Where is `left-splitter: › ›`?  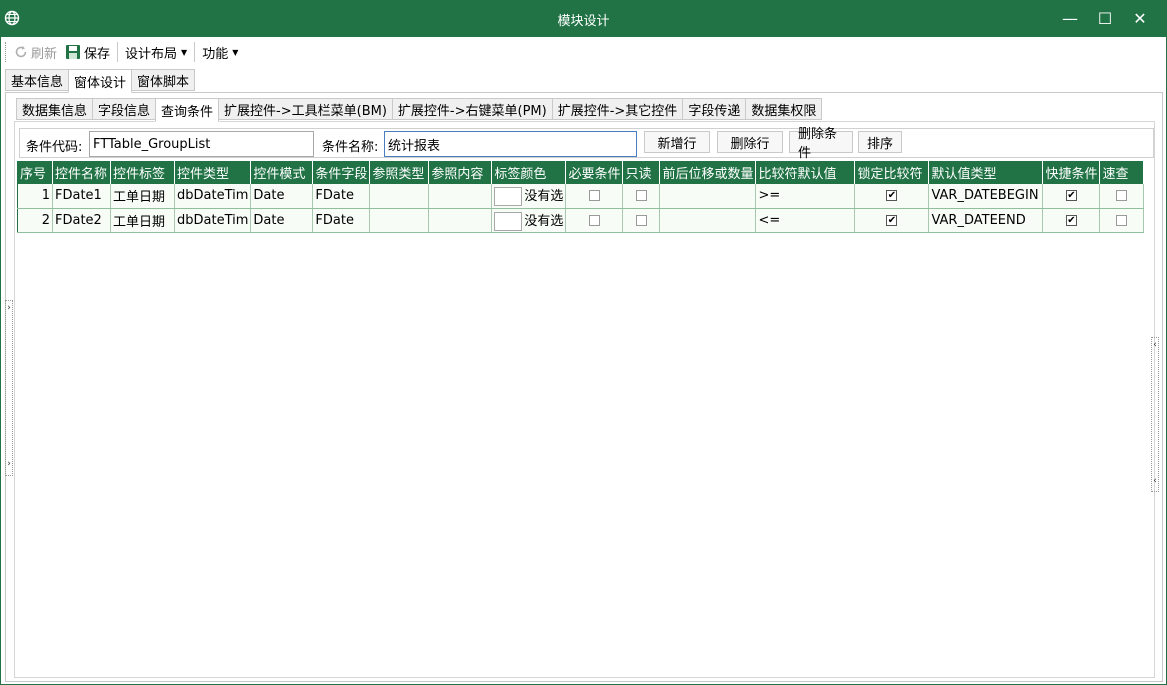 left-splitter: › › is located at coordinates (9, 388).